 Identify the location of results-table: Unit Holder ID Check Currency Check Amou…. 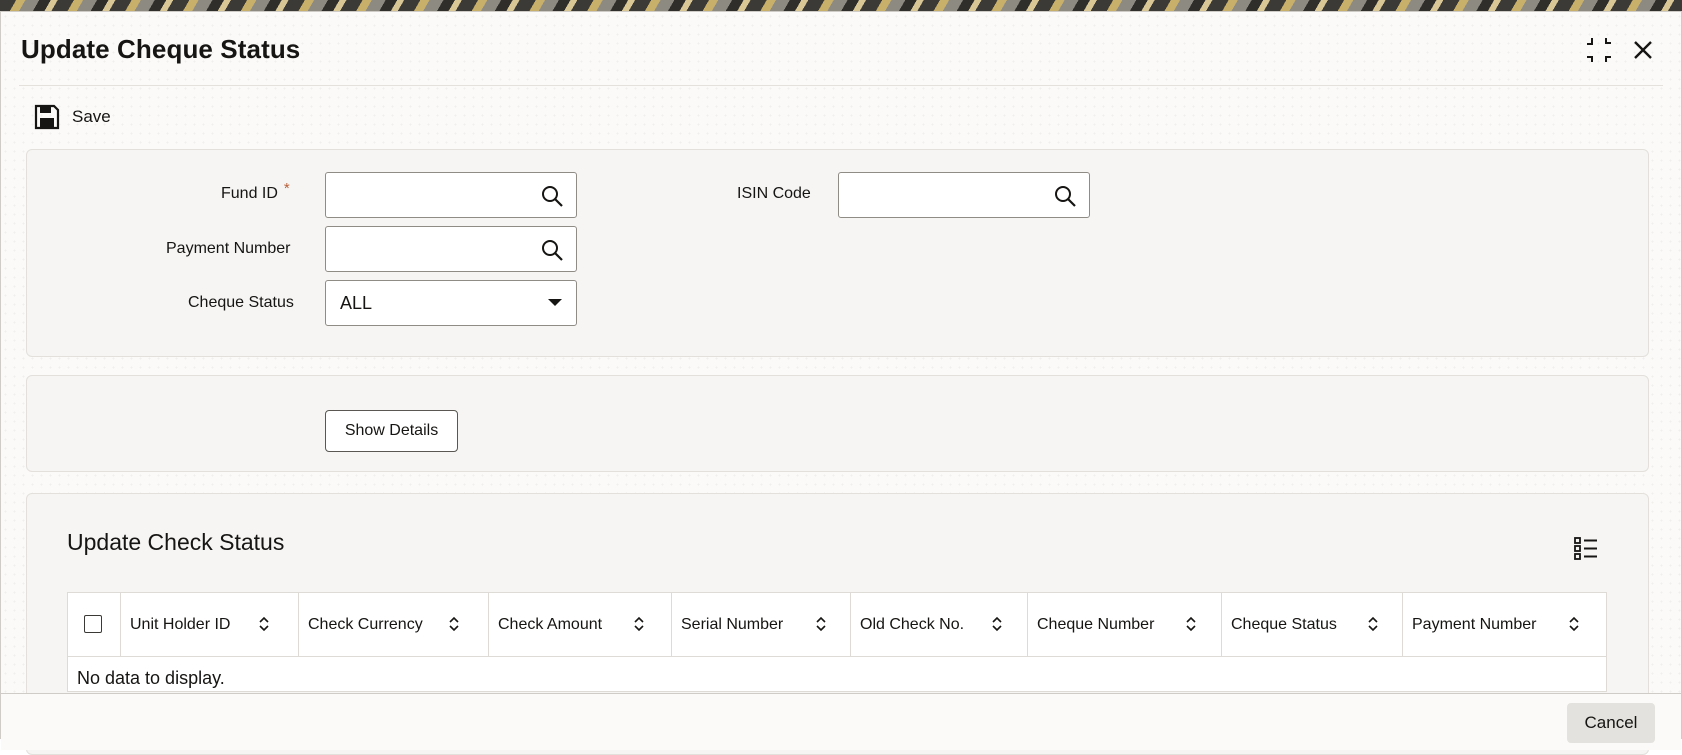
(837, 642).